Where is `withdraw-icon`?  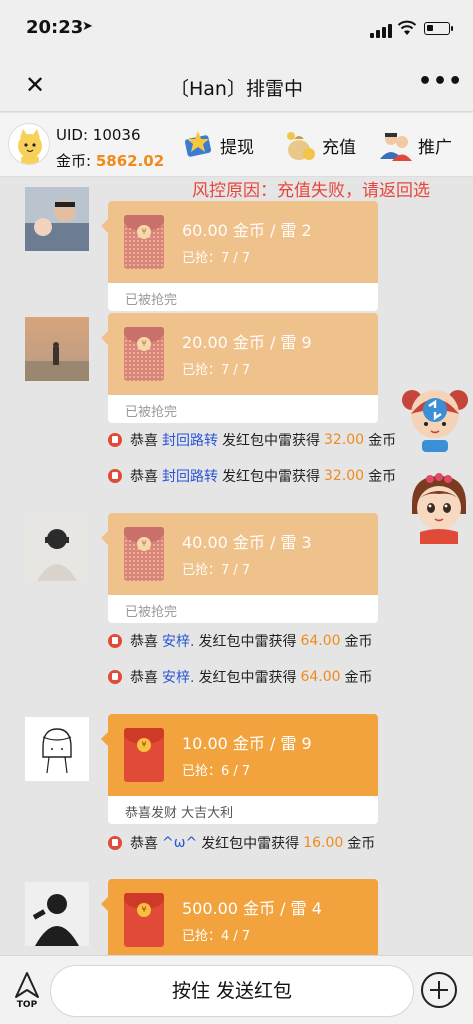
withdraw-icon is located at coordinates (198, 144).